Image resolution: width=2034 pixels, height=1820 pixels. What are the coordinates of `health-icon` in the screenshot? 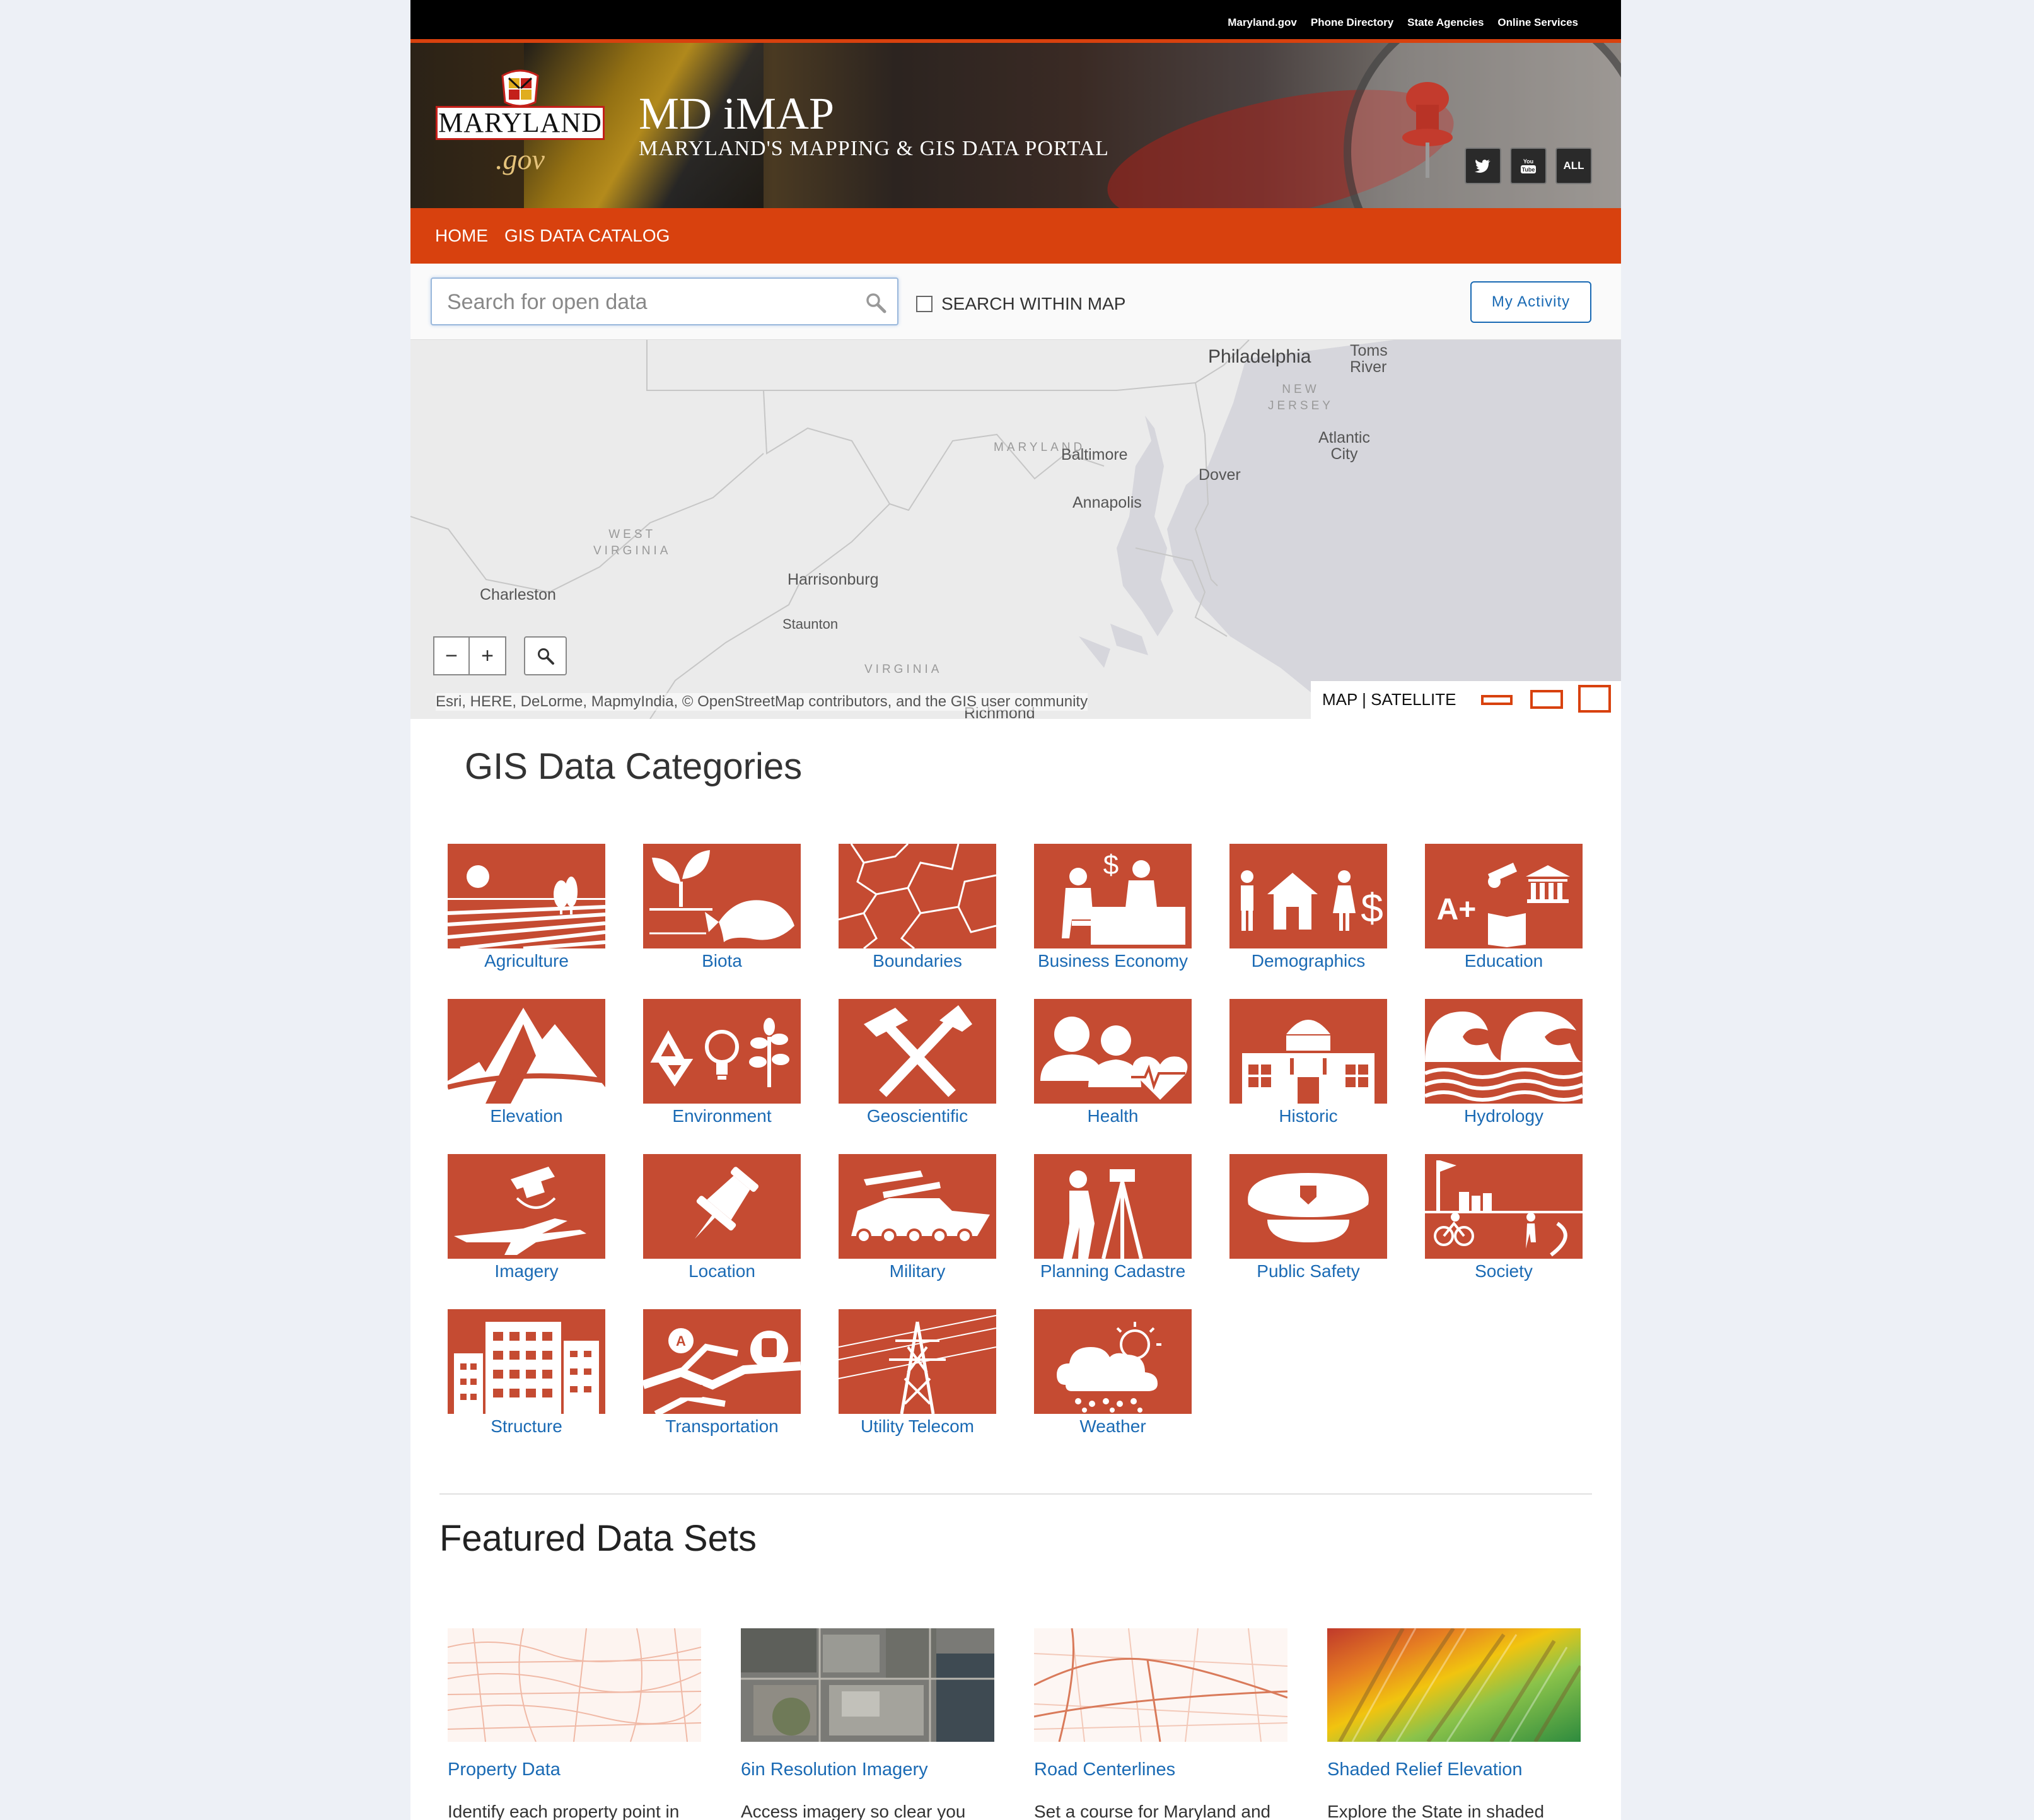 It's located at (1114, 1058).